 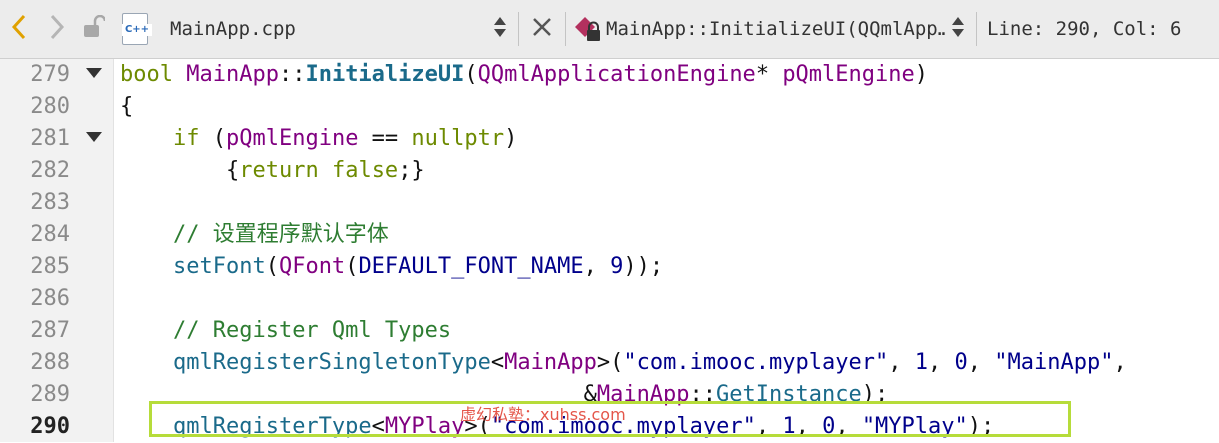 I want to click on file-switcher-dropdown, so click(x=500, y=29).